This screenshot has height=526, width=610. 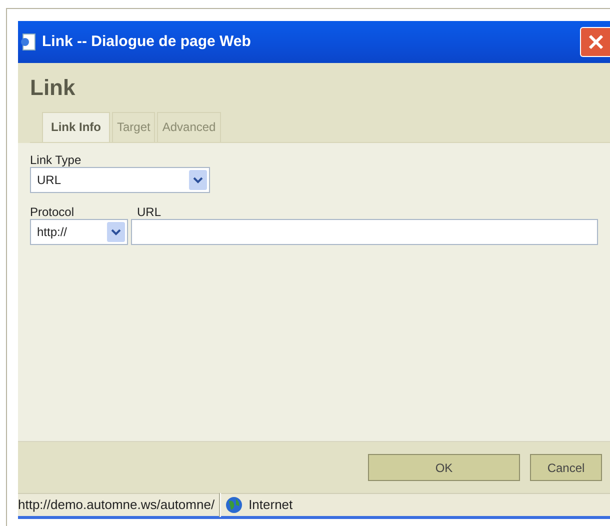 I want to click on tab: Link Info, so click(x=76, y=127).